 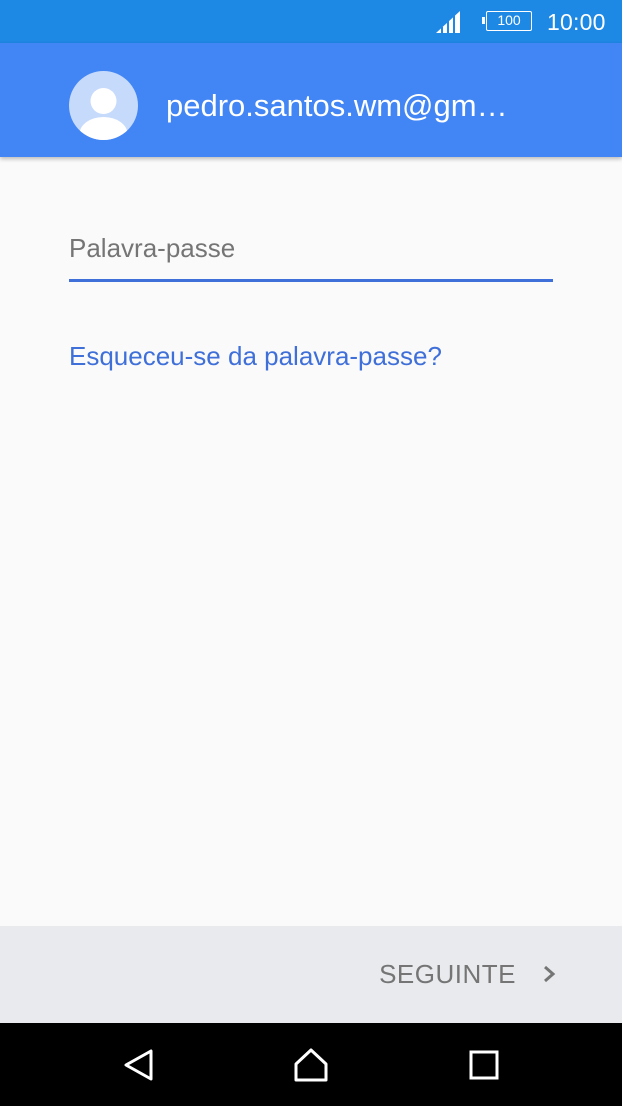 I want to click on forgot-password-link: Esqueceu-se da palavra-passe?, so click(x=255, y=356).